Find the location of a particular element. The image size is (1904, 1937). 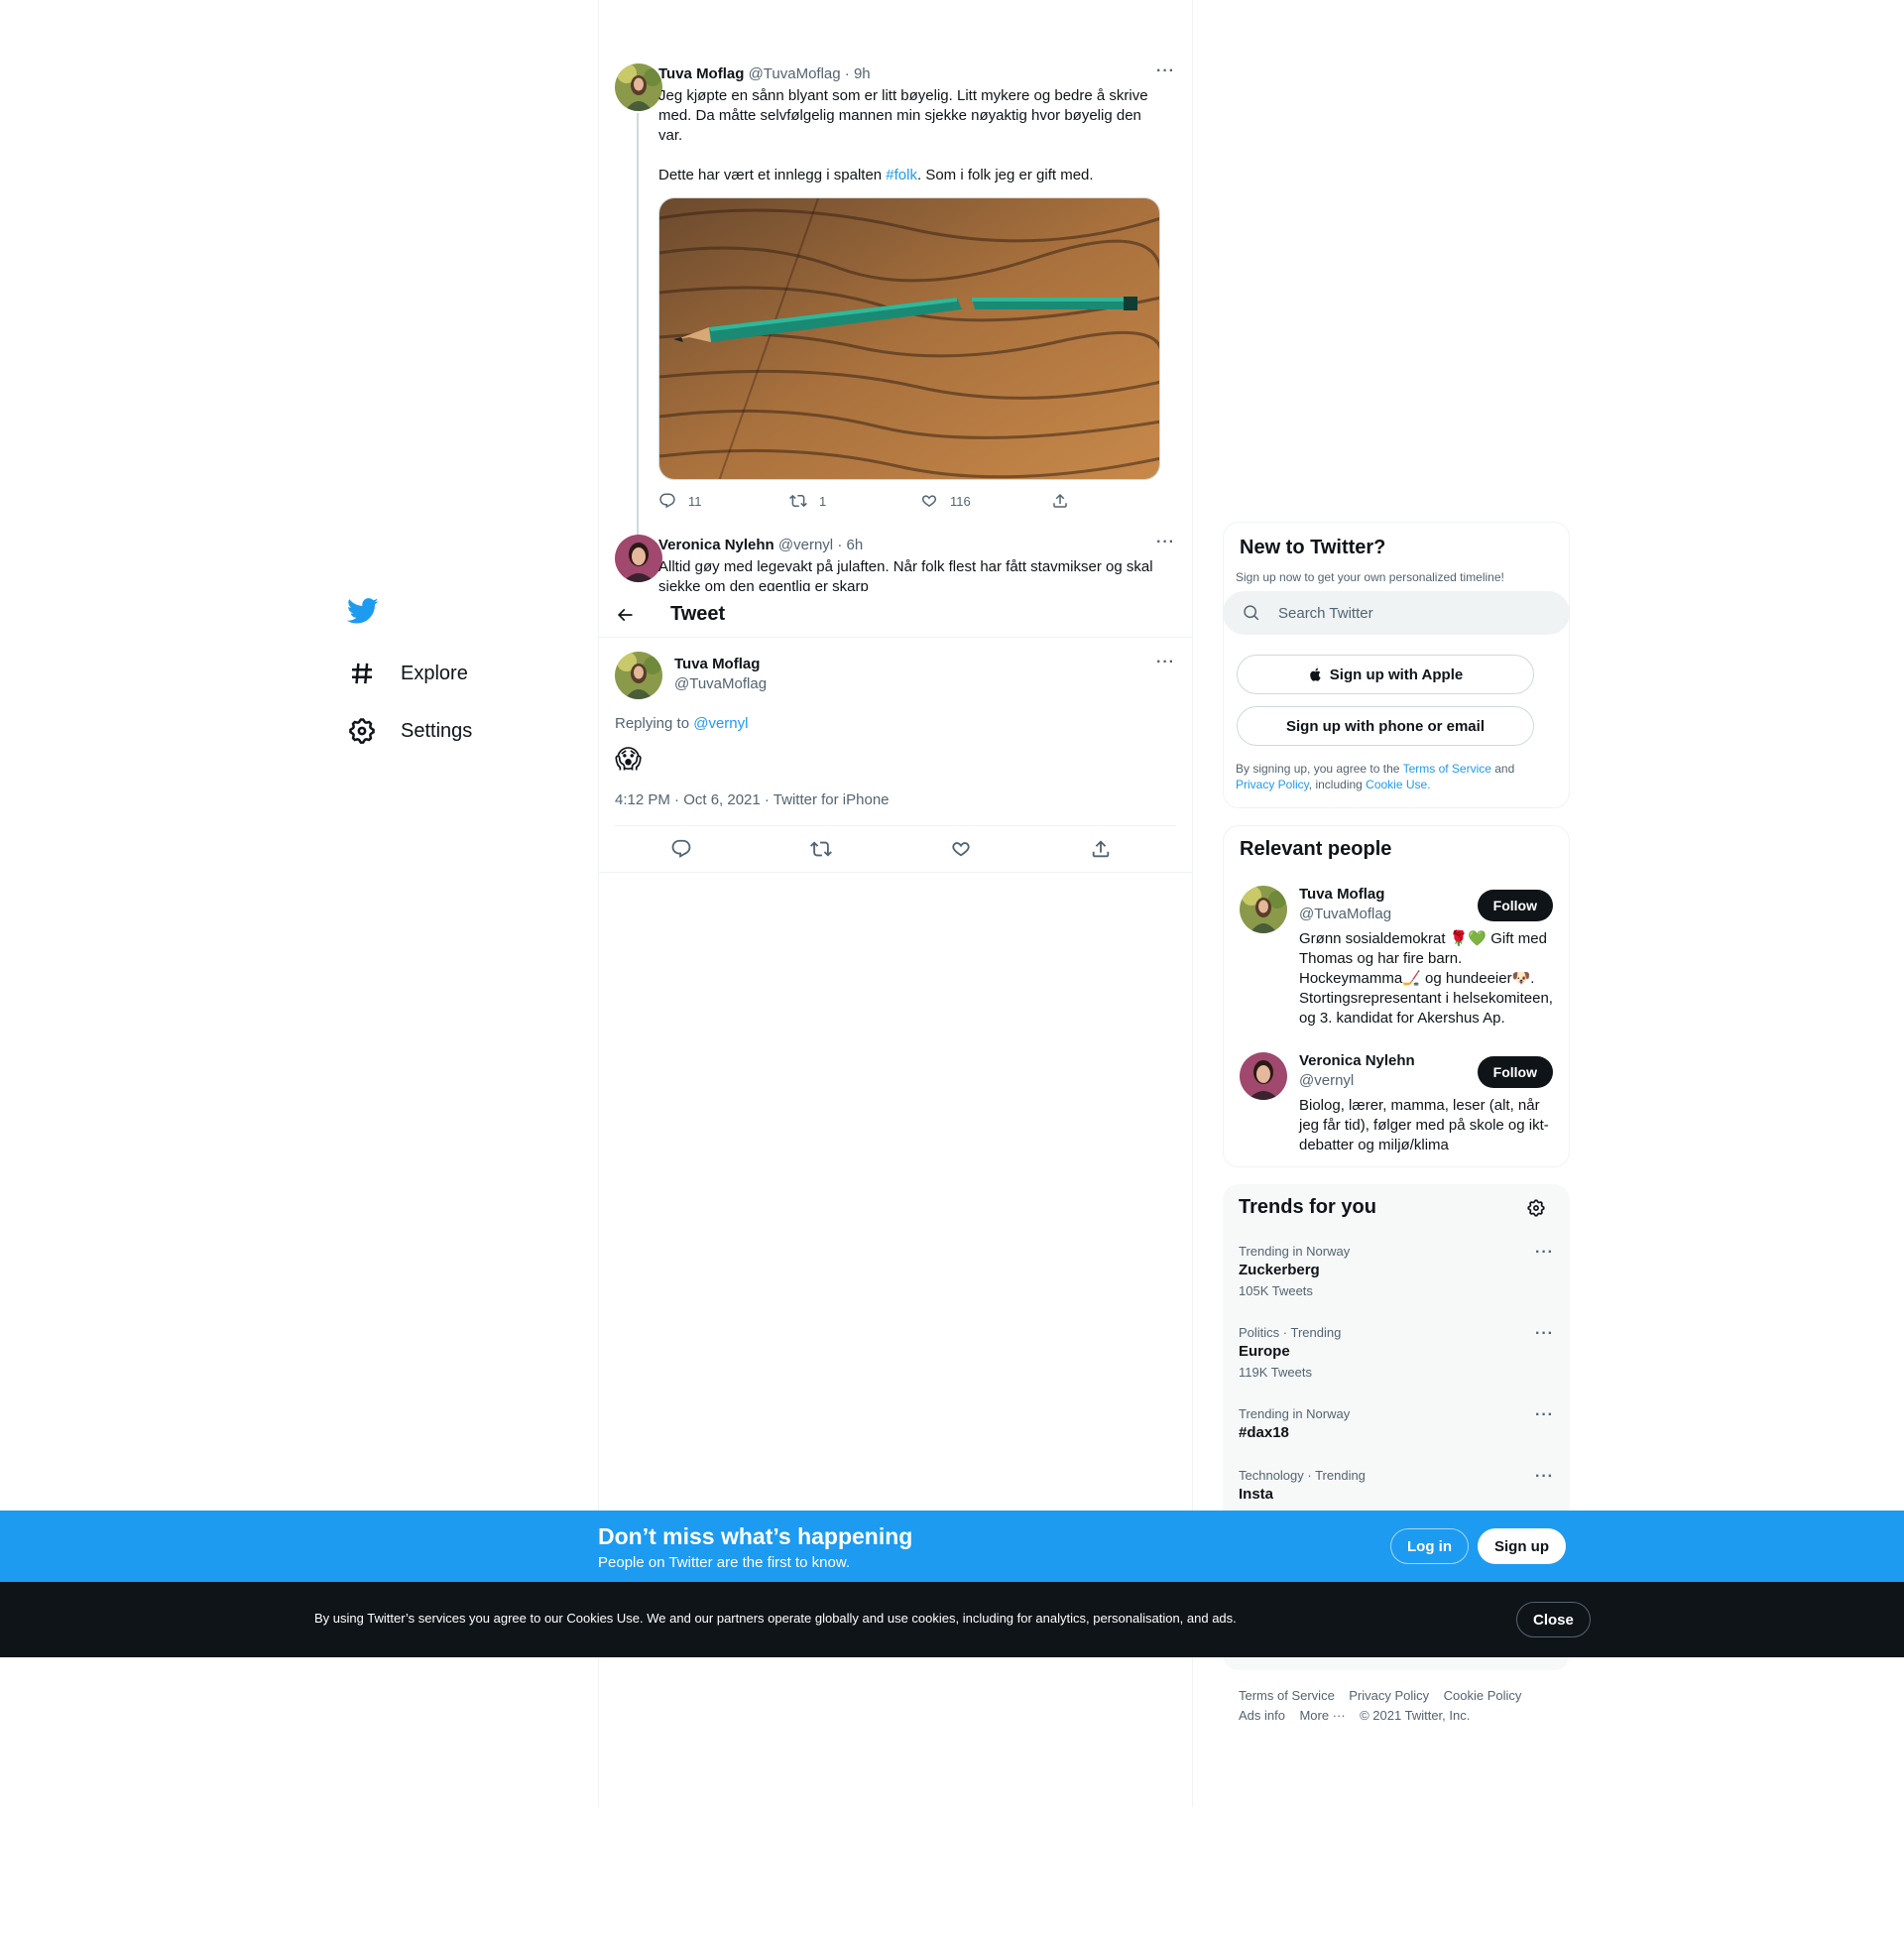

footer-ads-link: Ads info is located at coordinates (1262, 1715).